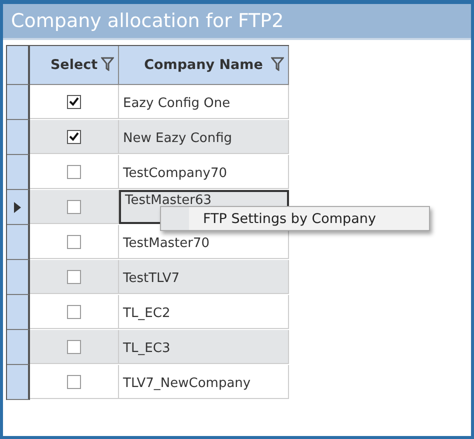 The image size is (474, 439). I want to click on table-cell: TestTLV7, so click(204, 277).